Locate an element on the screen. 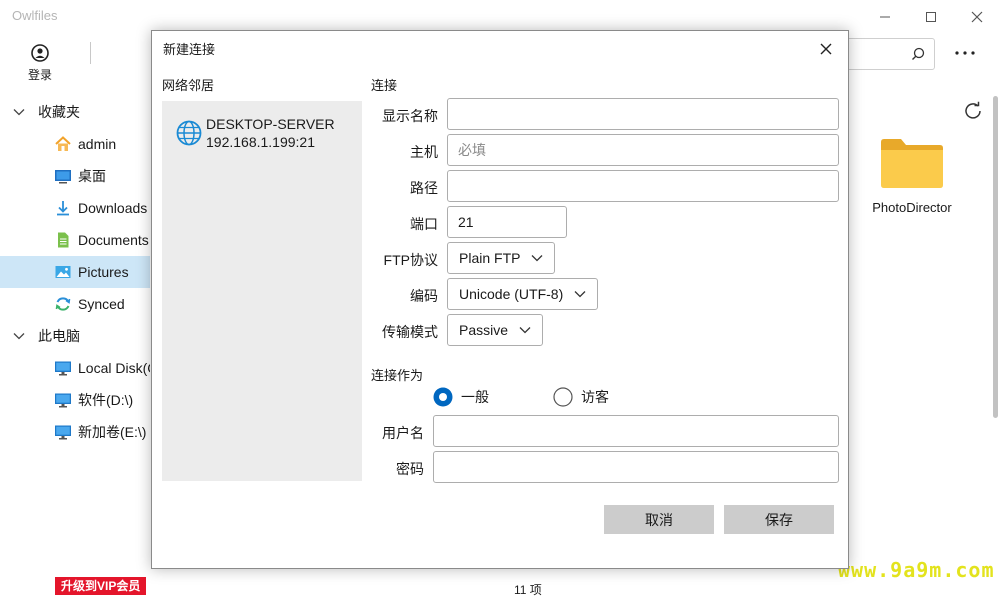  ftp-protocol-select: Plain FTP is located at coordinates (501, 258).